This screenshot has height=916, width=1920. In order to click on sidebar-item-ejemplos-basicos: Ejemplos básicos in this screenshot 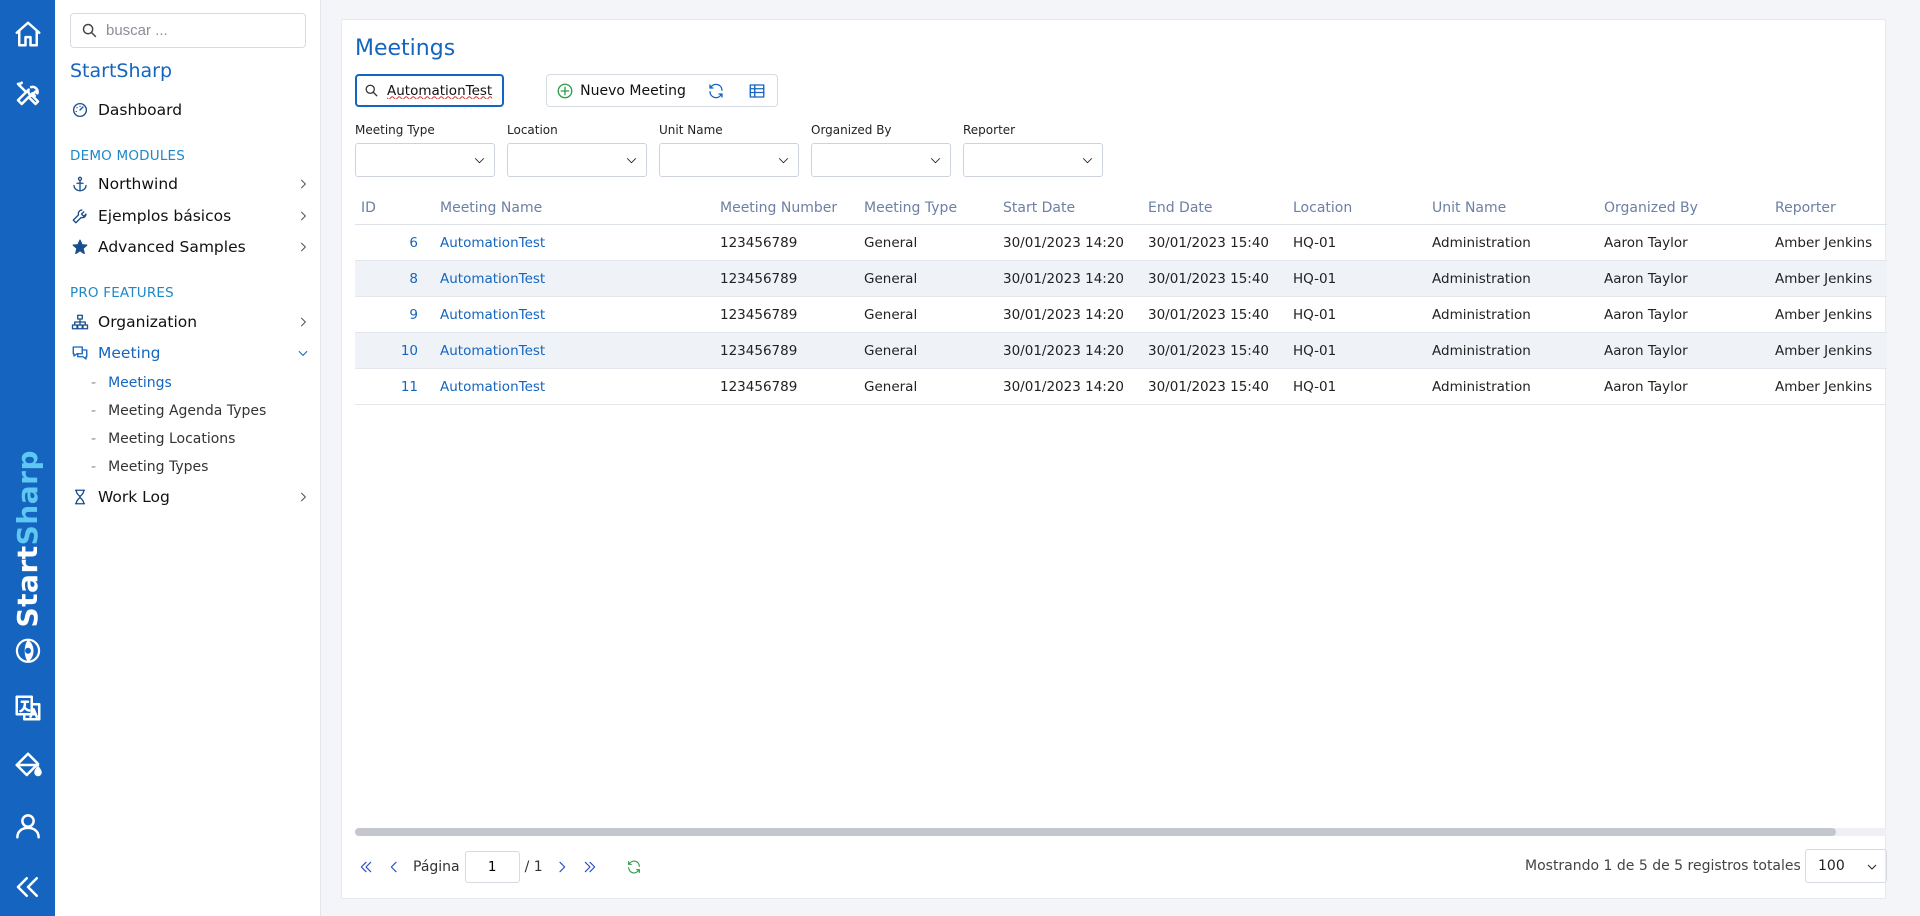, I will do `click(190, 216)`.